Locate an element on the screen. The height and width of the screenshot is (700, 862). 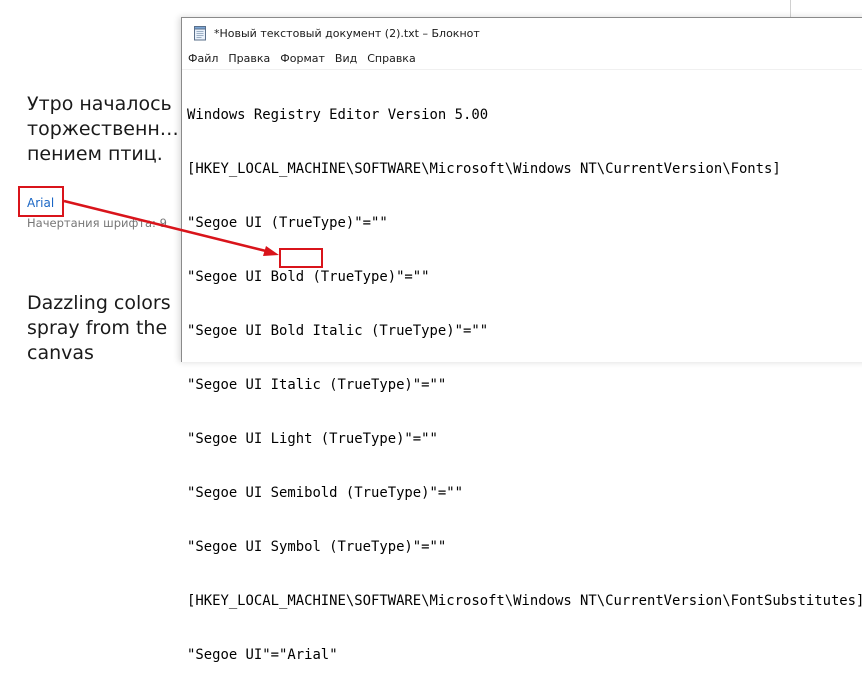
window-edge is located at coordinates (790, 8).